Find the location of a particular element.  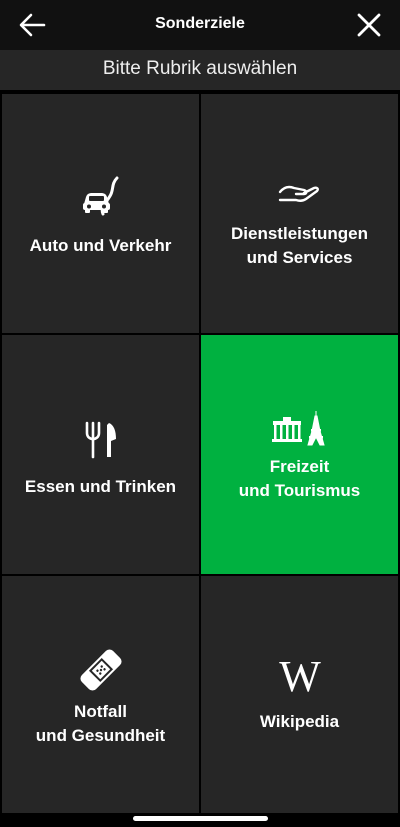

tile-label: Notfall und Gesundheit is located at coordinates (100, 723).